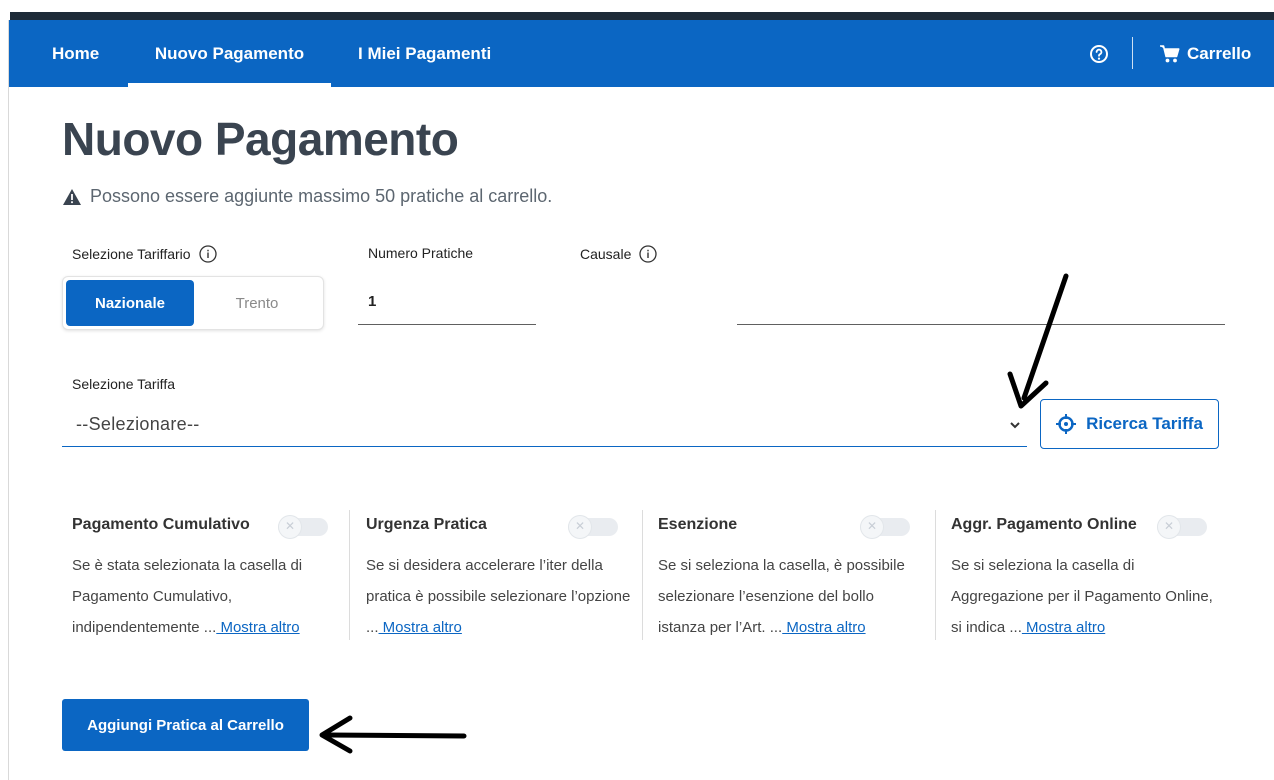 The width and height of the screenshot is (1274, 780). What do you see at coordinates (260, 139) in the screenshot?
I see `page-title: Nuovo Pagamento` at bounding box center [260, 139].